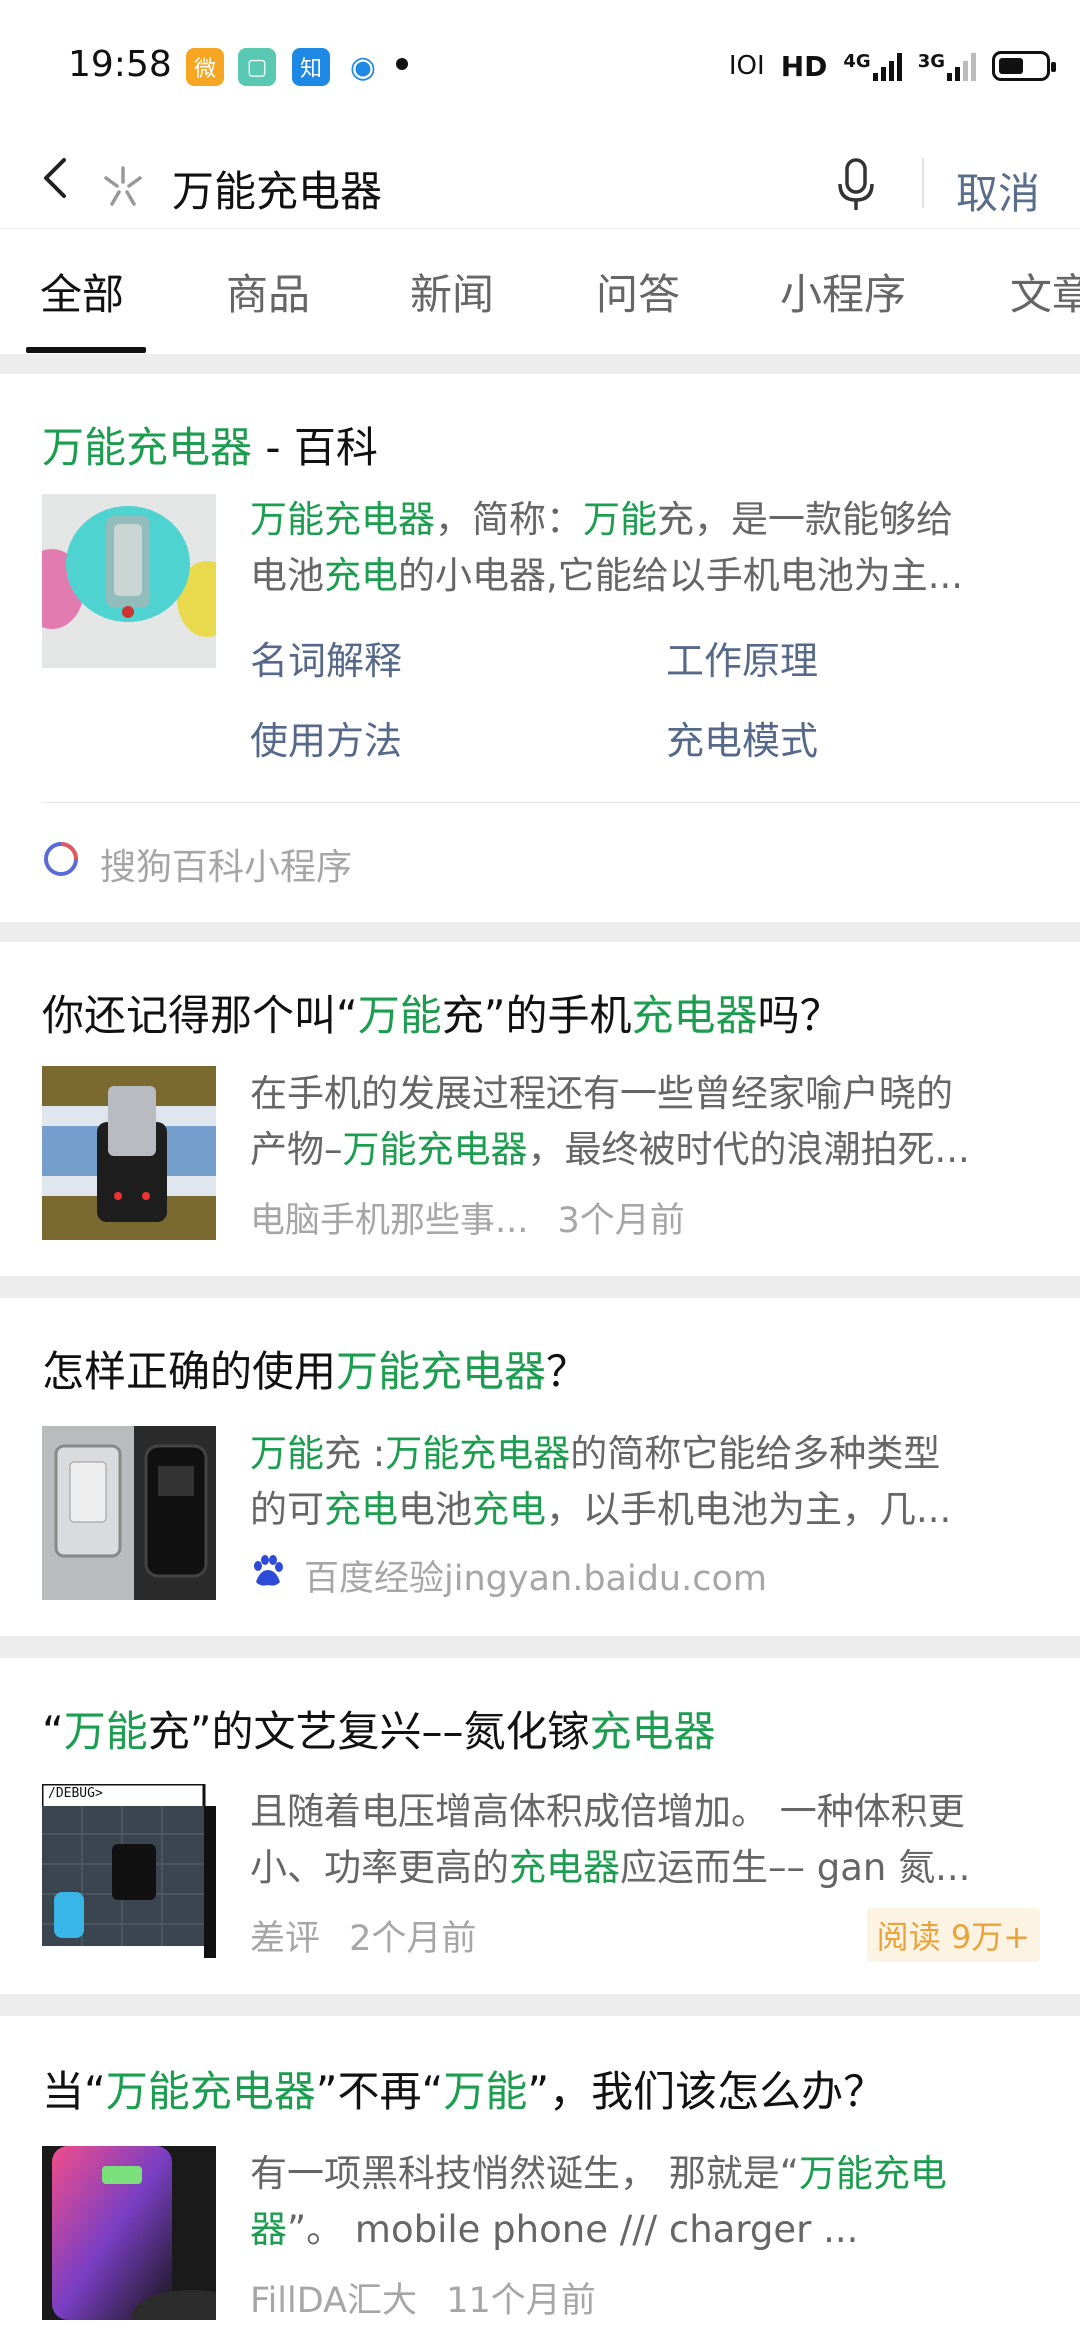  What do you see at coordinates (601, 1093) in the screenshot?
I see `text-segment: 在手机的发展过程还有一些曾经家喻户晓的` at bounding box center [601, 1093].